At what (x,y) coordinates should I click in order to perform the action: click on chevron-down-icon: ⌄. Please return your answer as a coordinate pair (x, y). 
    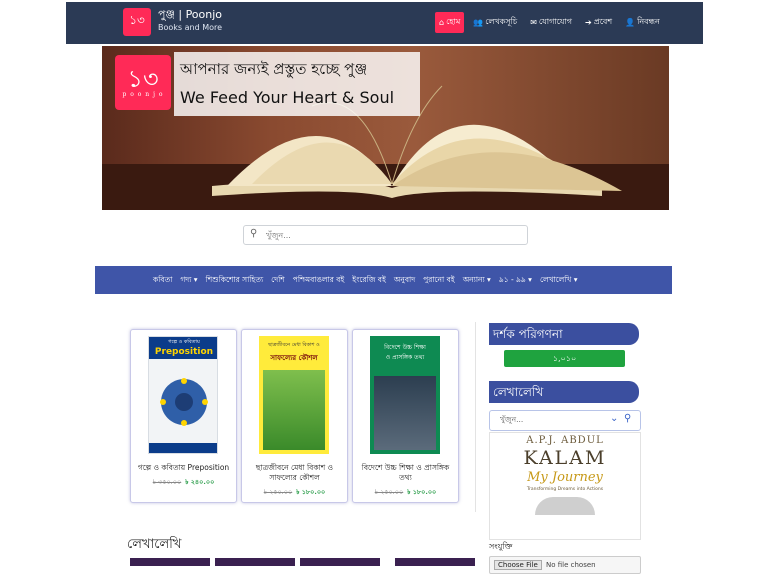
    Looking at the image, I should click on (614, 418).